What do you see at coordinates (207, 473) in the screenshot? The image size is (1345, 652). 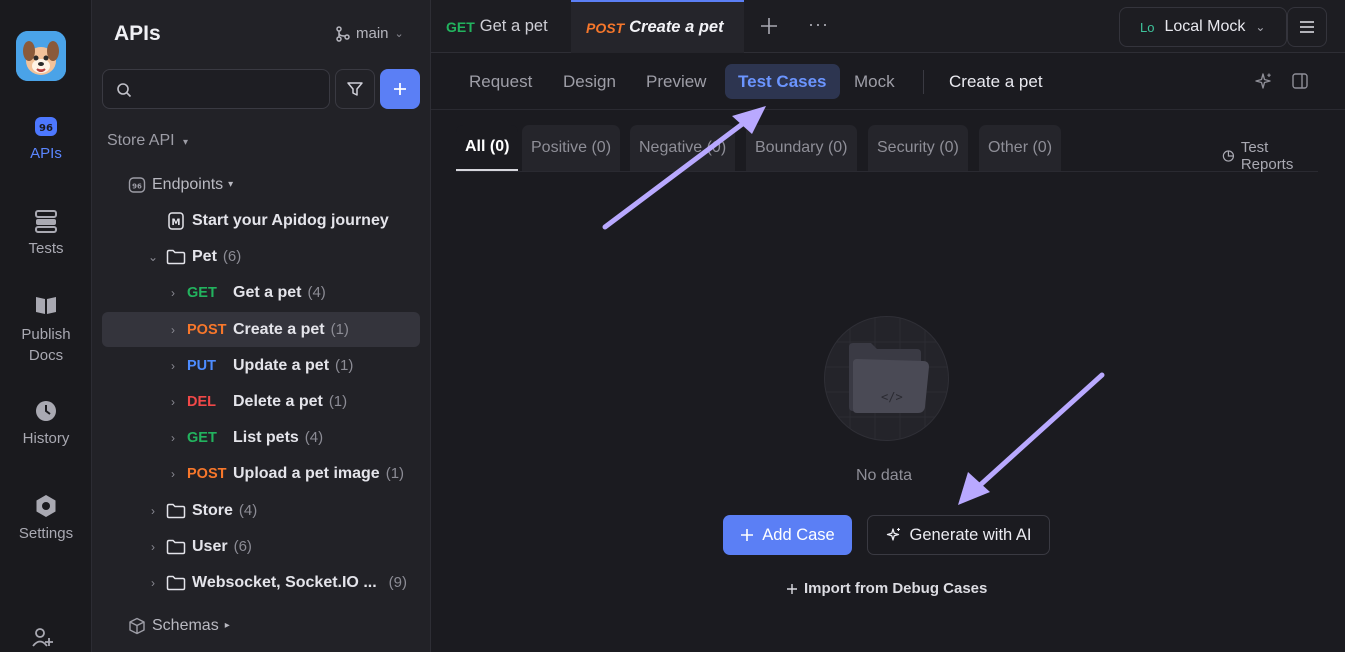 I see `method-badge: POST` at bounding box center [207, 473].